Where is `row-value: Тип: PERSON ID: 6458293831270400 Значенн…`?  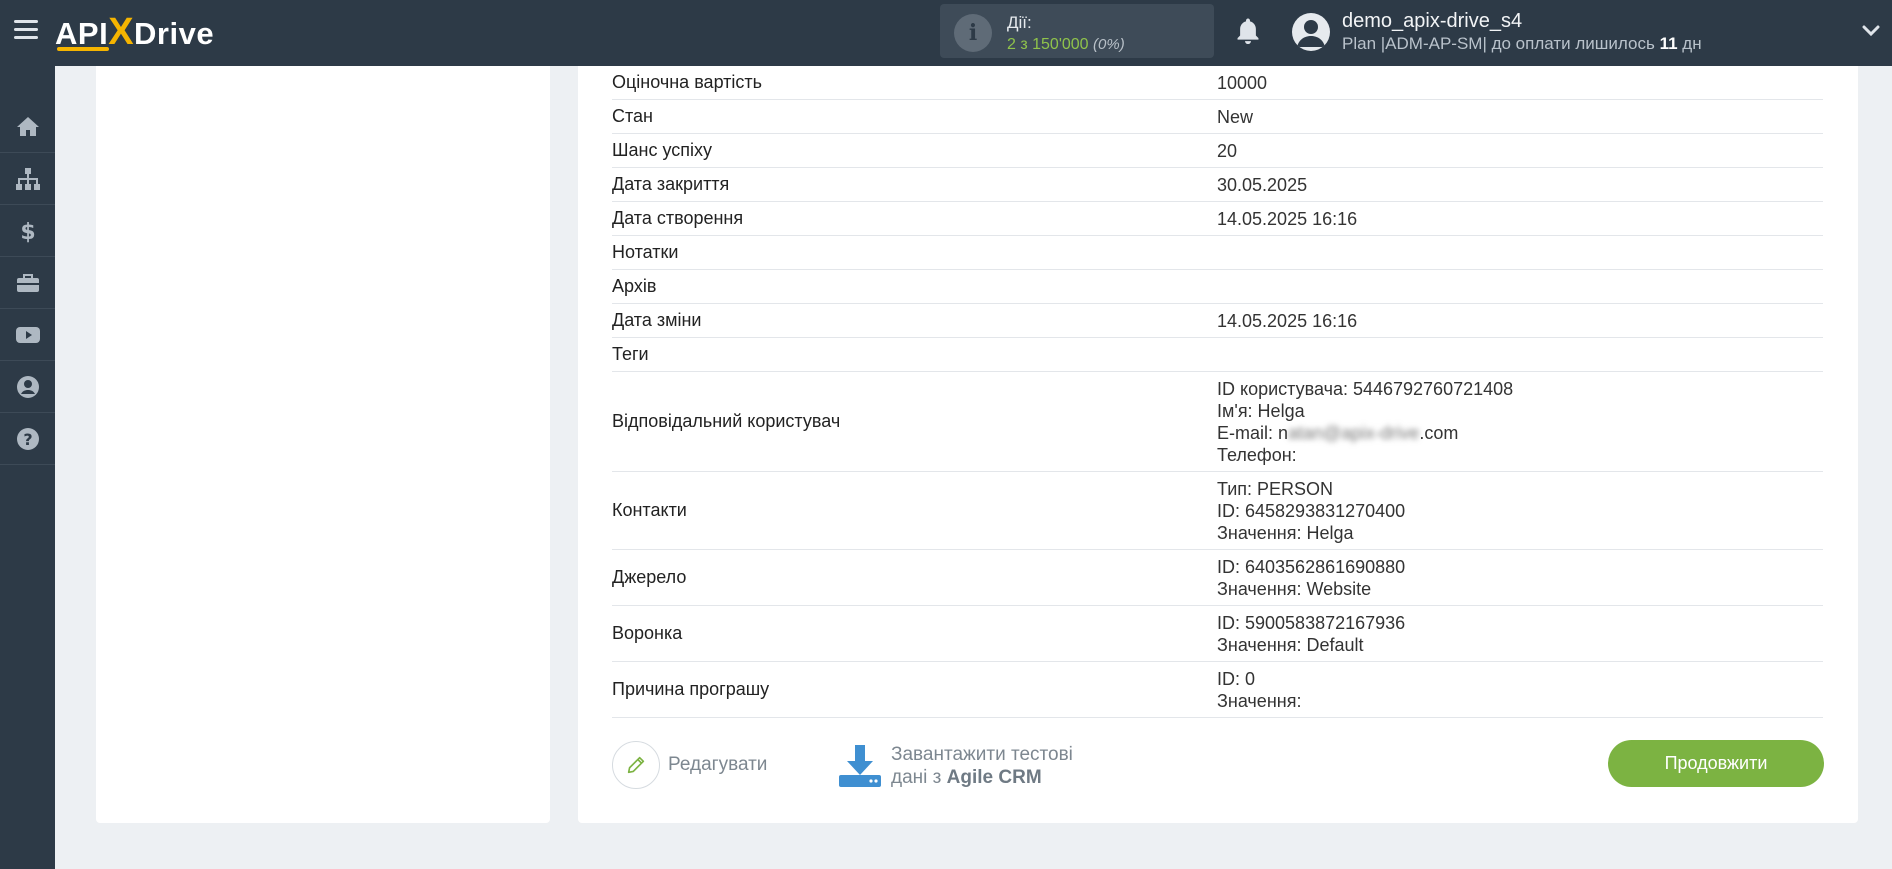 row-value: Тип: PERSON ID: 6458293831270400 Значенн… is located at coordinates (1311, 511).